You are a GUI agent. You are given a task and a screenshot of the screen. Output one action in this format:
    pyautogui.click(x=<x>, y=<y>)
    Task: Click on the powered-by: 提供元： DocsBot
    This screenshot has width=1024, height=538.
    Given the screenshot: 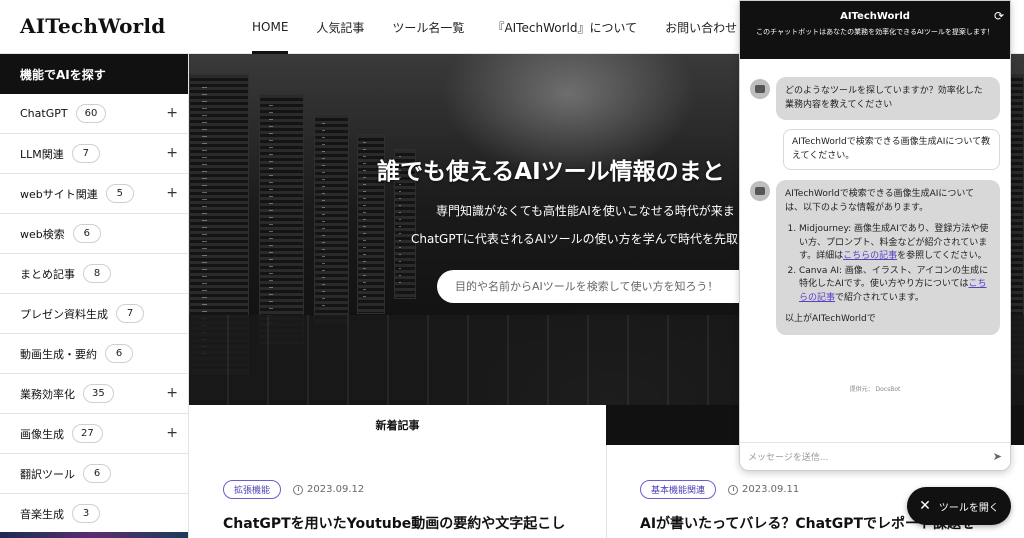 What is the action you would take?
    pyautogui.click(x=875, y=389)
    